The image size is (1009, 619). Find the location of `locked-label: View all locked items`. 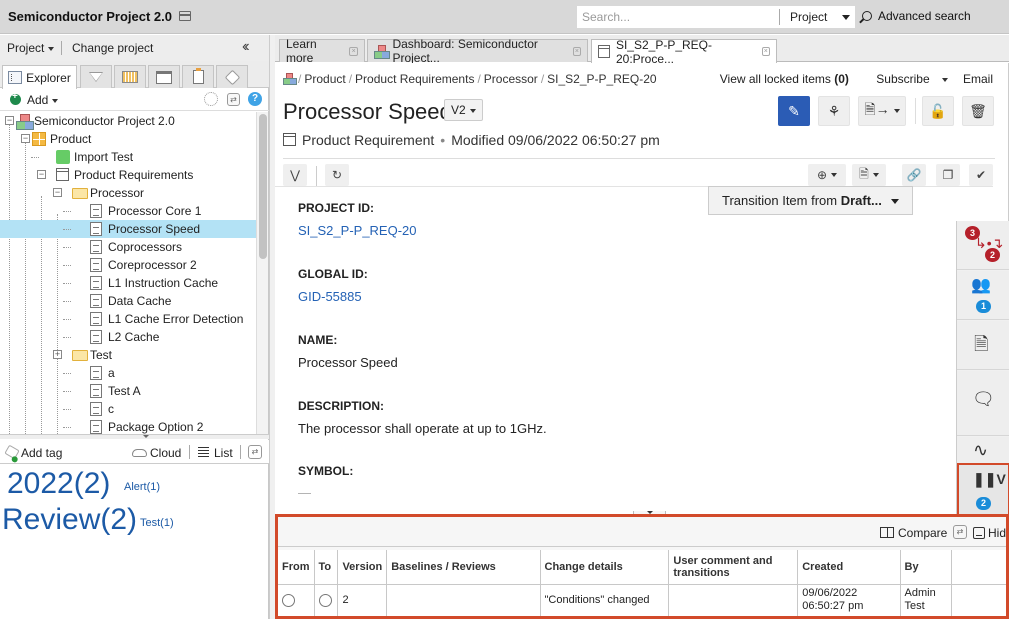

locked-label: View all locked items is located at coordinates (777, 79).